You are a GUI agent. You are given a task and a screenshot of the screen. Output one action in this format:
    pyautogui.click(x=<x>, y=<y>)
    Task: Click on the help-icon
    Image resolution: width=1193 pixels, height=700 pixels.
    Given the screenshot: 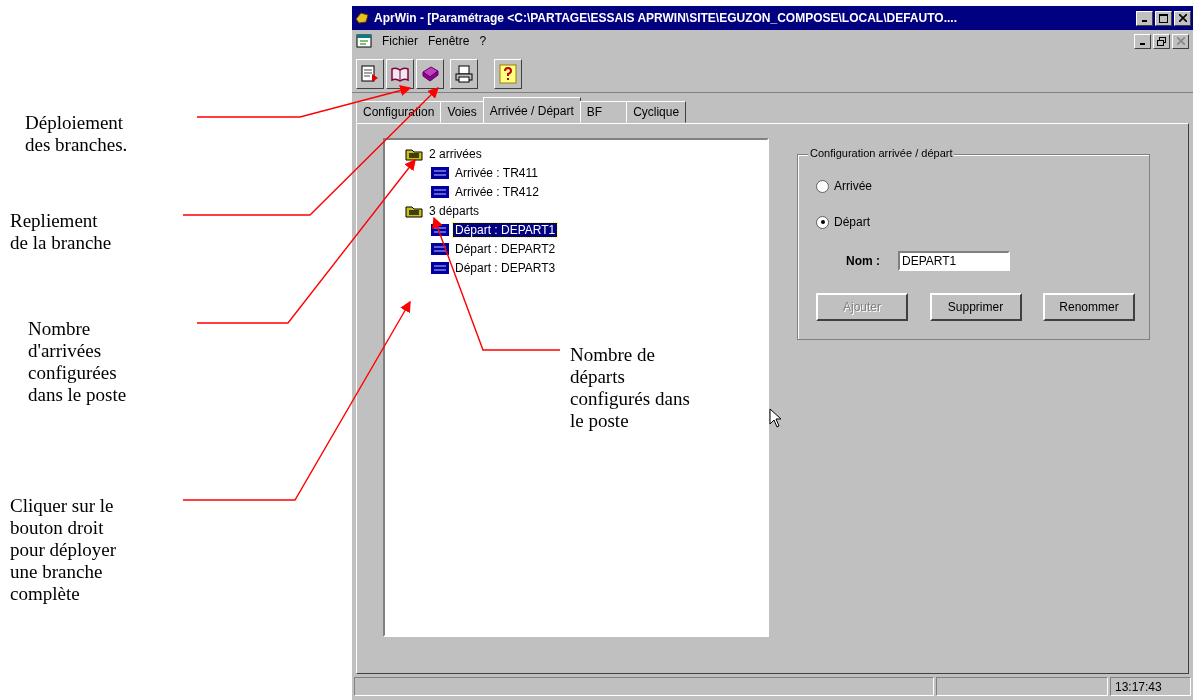 What is the action you would take?
    pyautogui.click(x=508, y=74)
    